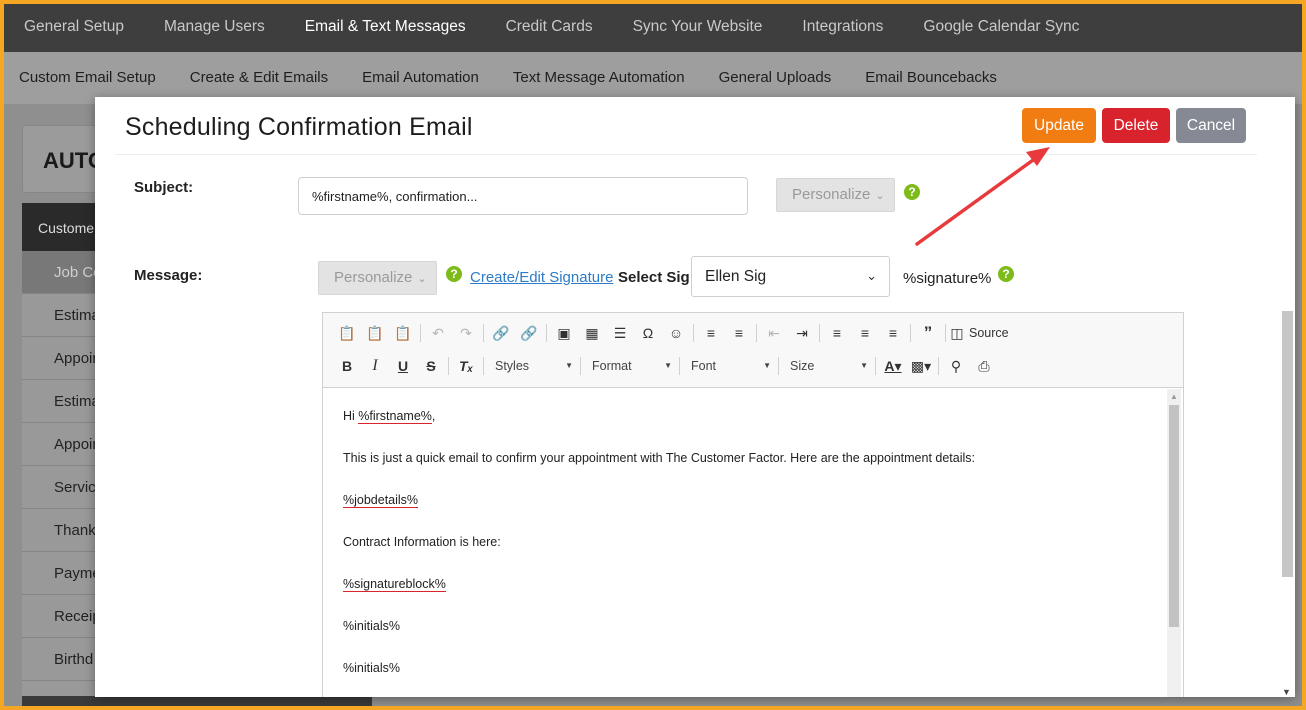 This screenshot has width=1306, height=710. What do you see at coordinates (512, 366) in the screenshot?
I see `styles-label: Styles` at bounding box center [512, 366].